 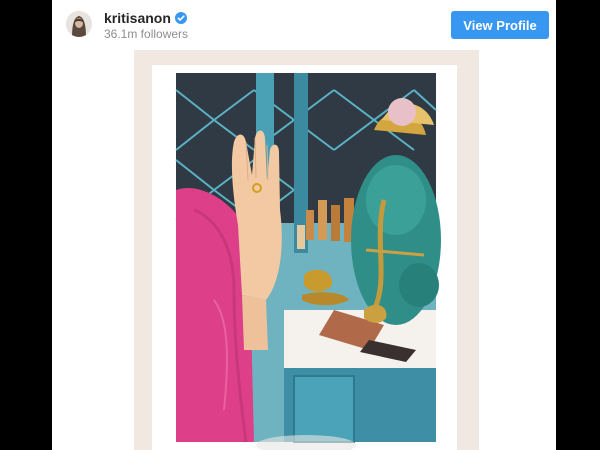 What do you see at coordinates (137, 18) in the screenshot?
I see `username: kritisanon` at bounding box center [137, 18].